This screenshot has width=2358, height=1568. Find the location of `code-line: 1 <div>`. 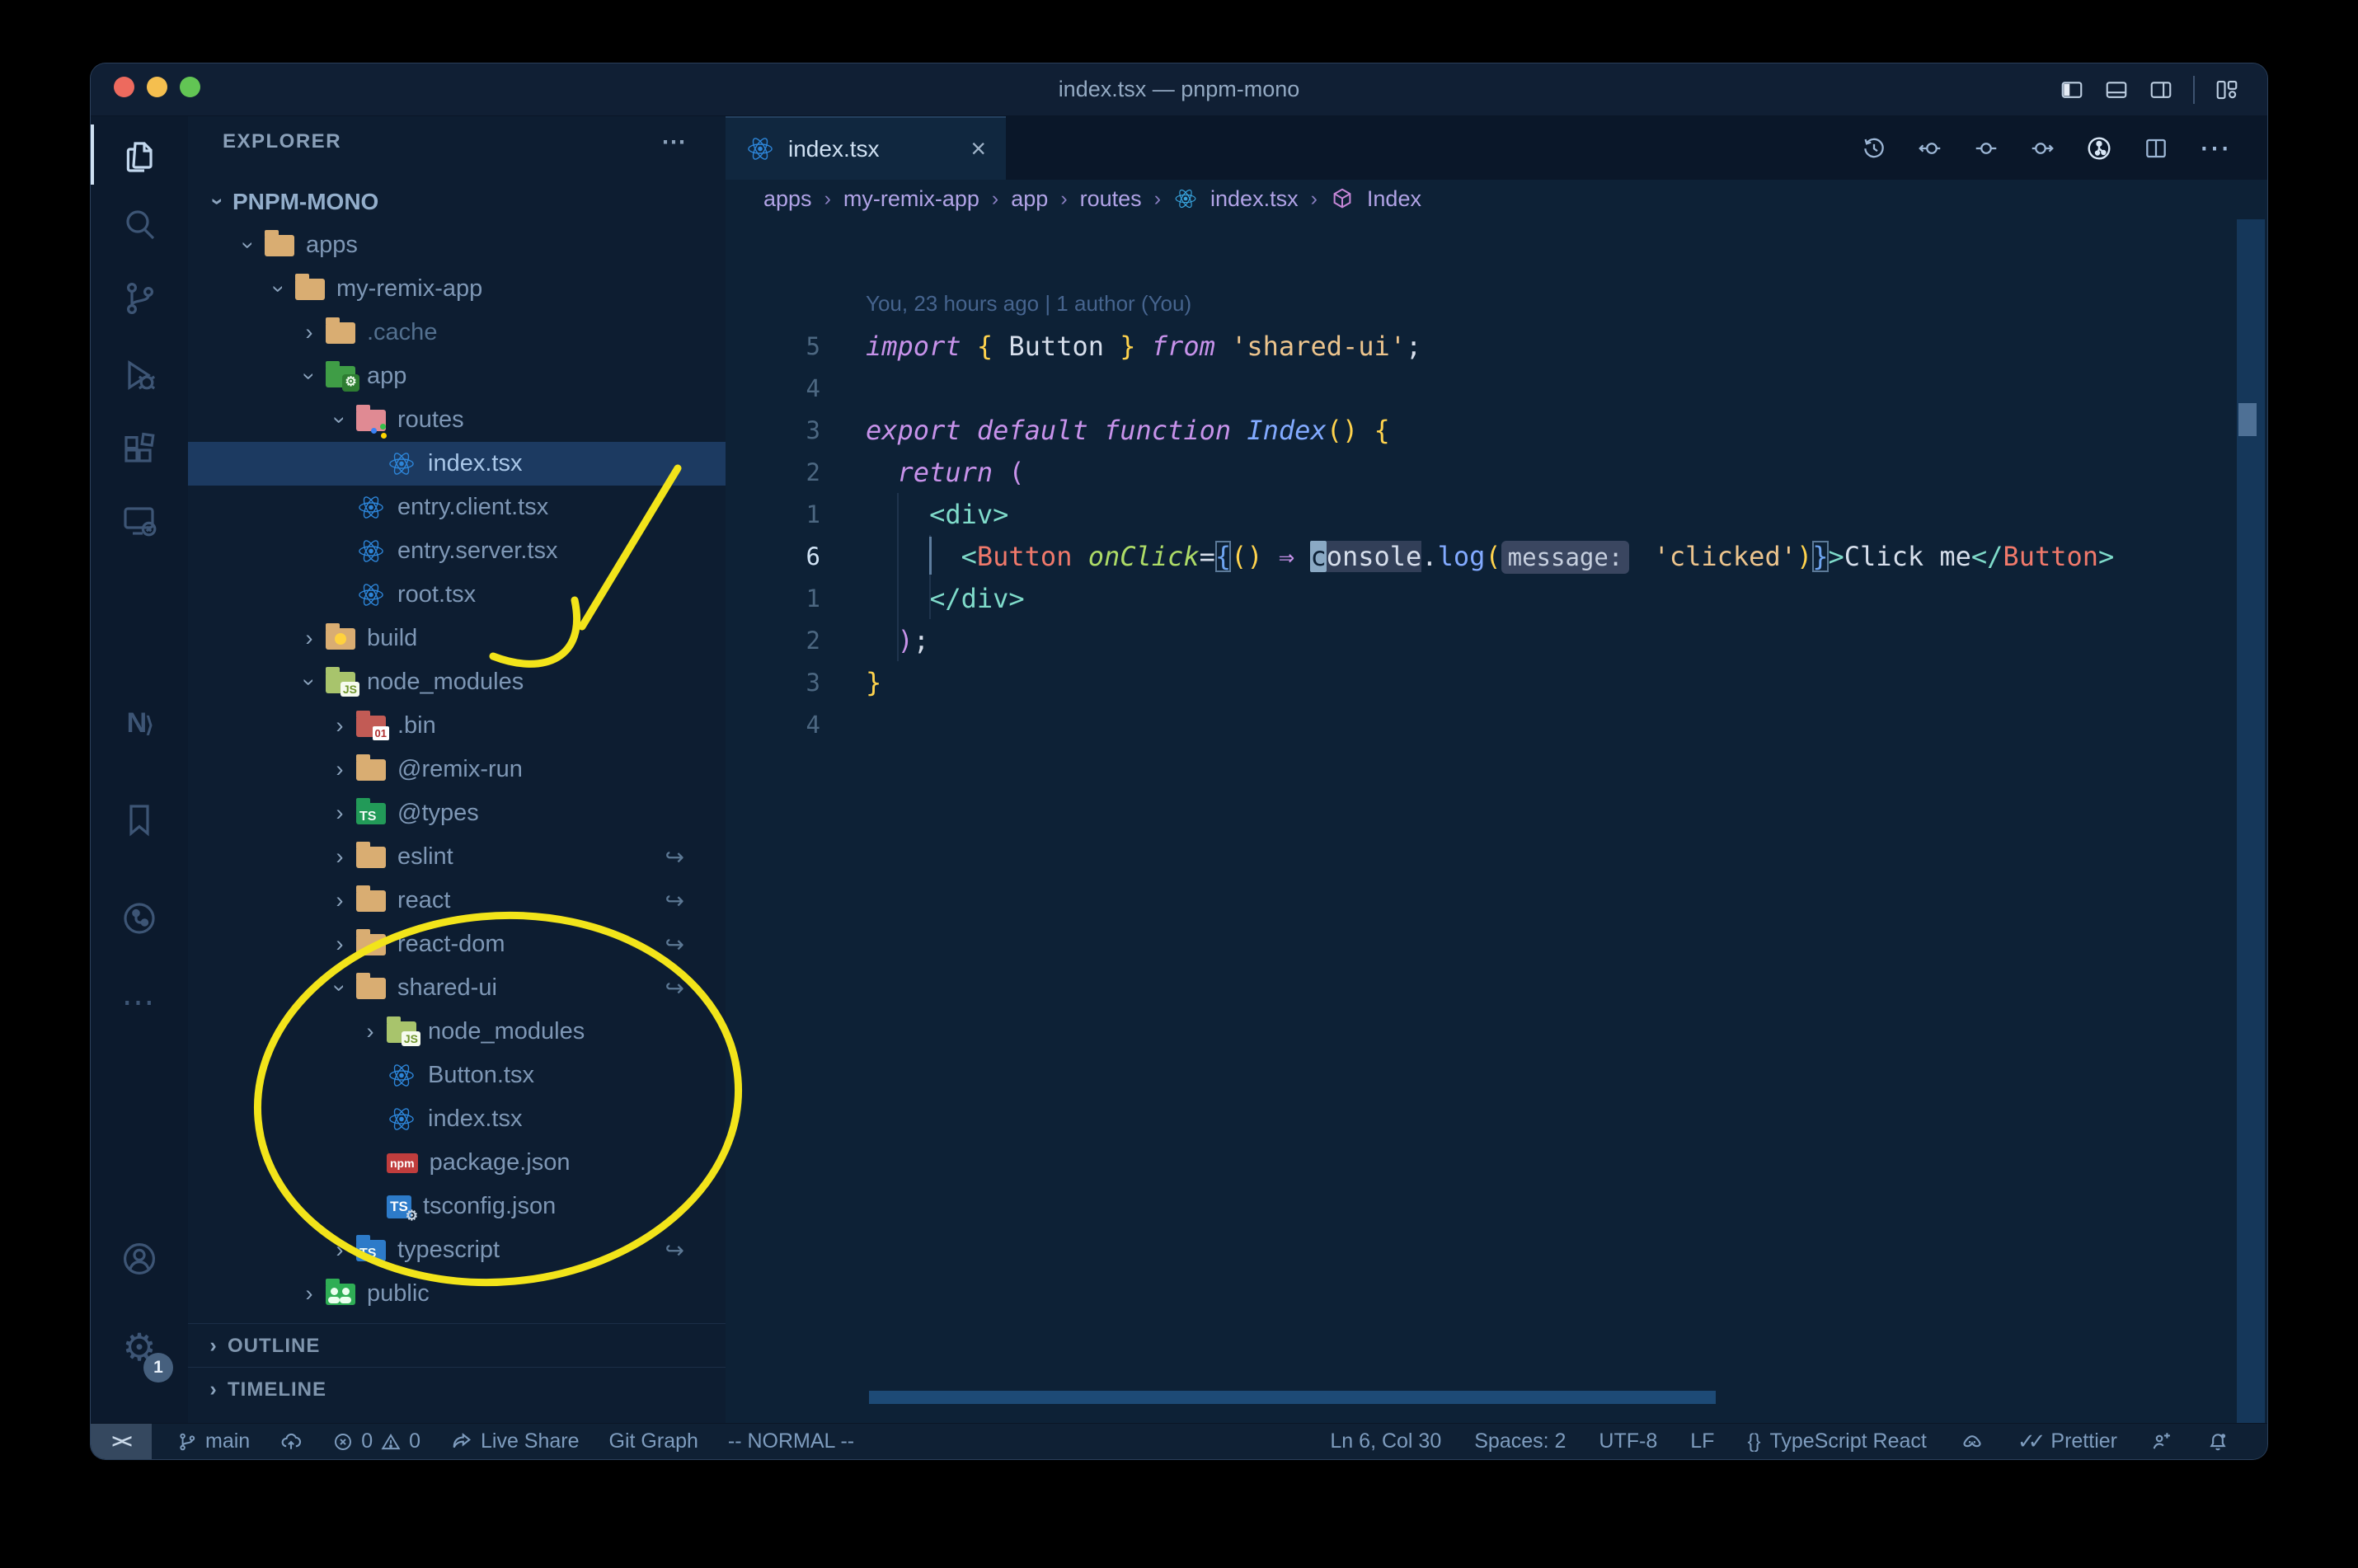

code-line: 1 <div> is located at coordinates (1497, 514).